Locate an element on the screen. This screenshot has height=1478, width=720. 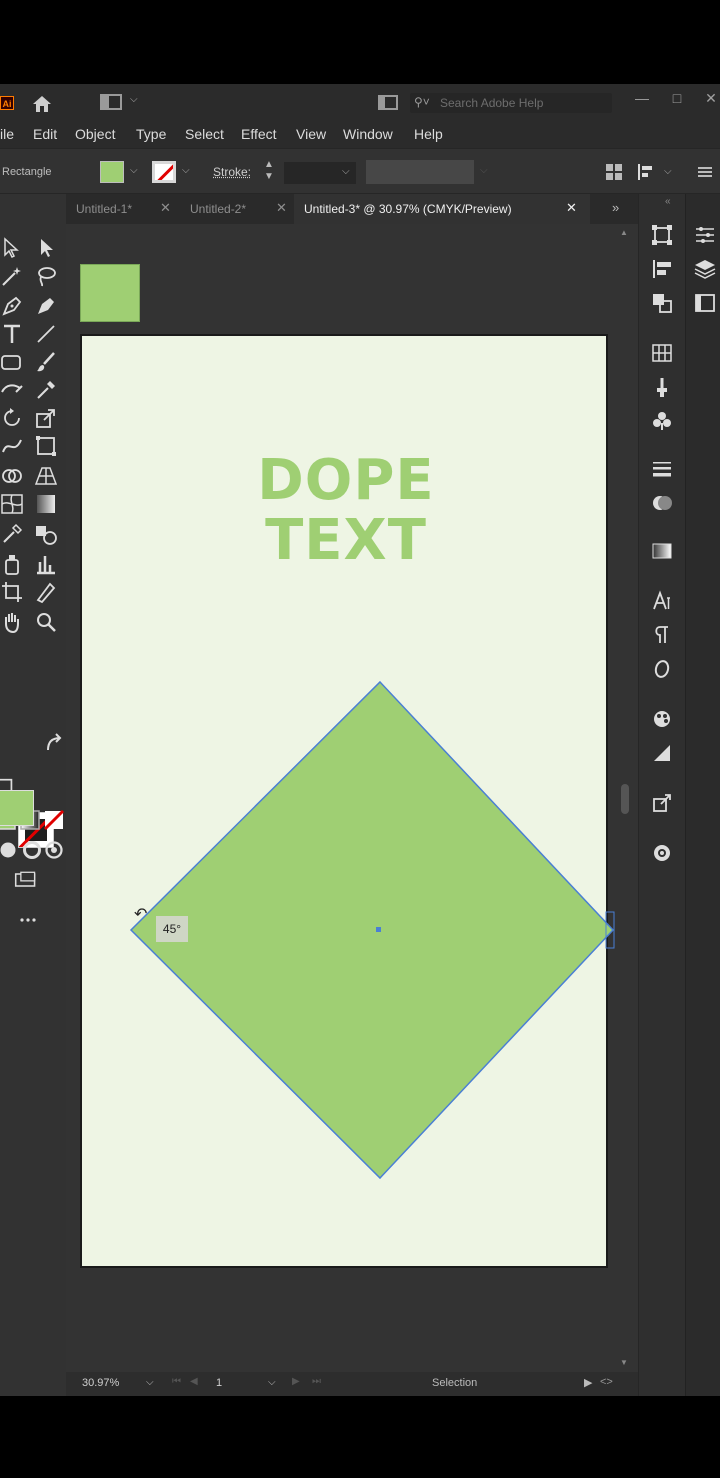
free-transform-tool-icon is located at coordinates (46, 446).